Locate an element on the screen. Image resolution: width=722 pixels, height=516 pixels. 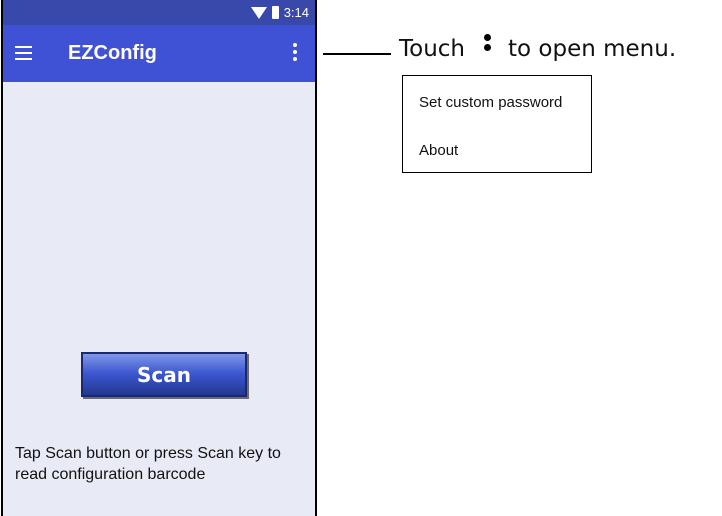
popup-menu: Set custom password About is located at coordinates (497, 124).